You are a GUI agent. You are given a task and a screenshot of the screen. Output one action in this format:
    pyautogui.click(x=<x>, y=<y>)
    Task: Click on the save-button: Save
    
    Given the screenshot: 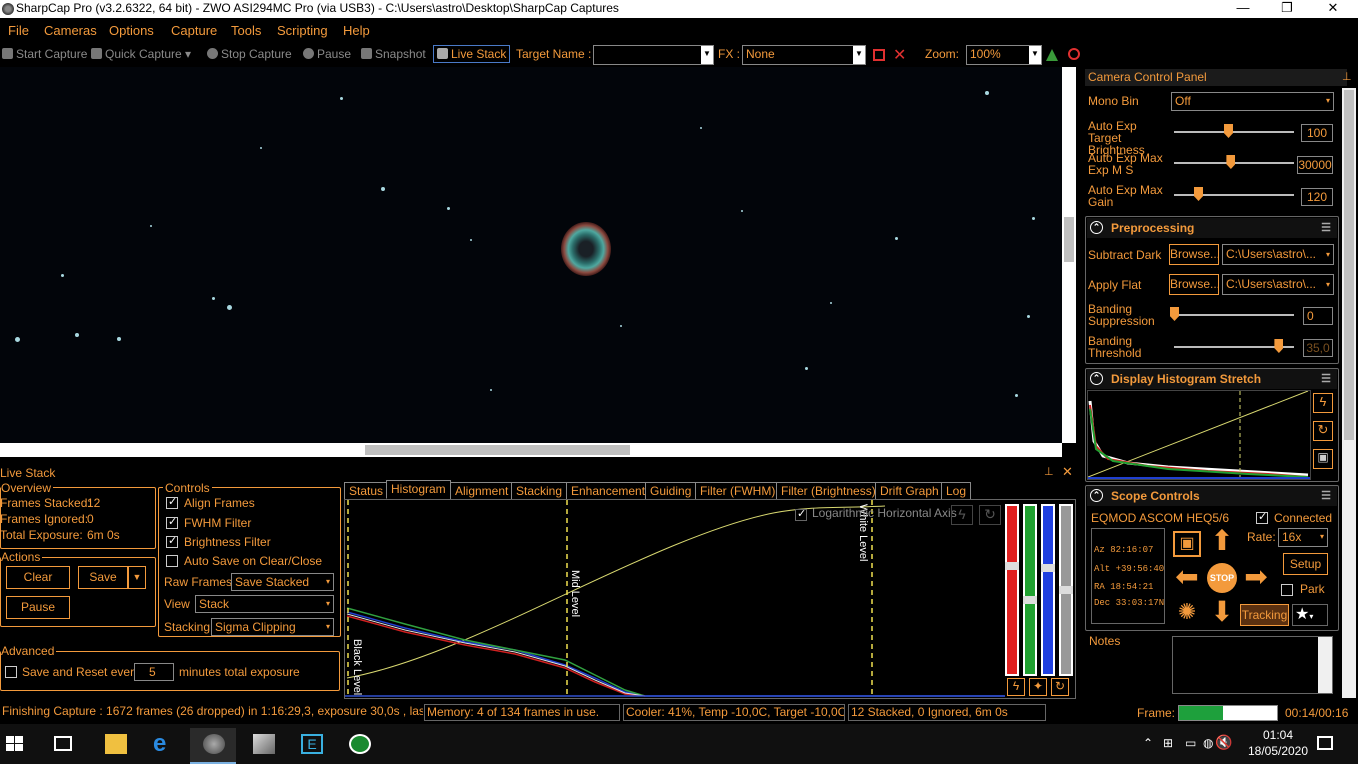 What is the action you would take?
    pyautogui.click(x=103, y=577)
    